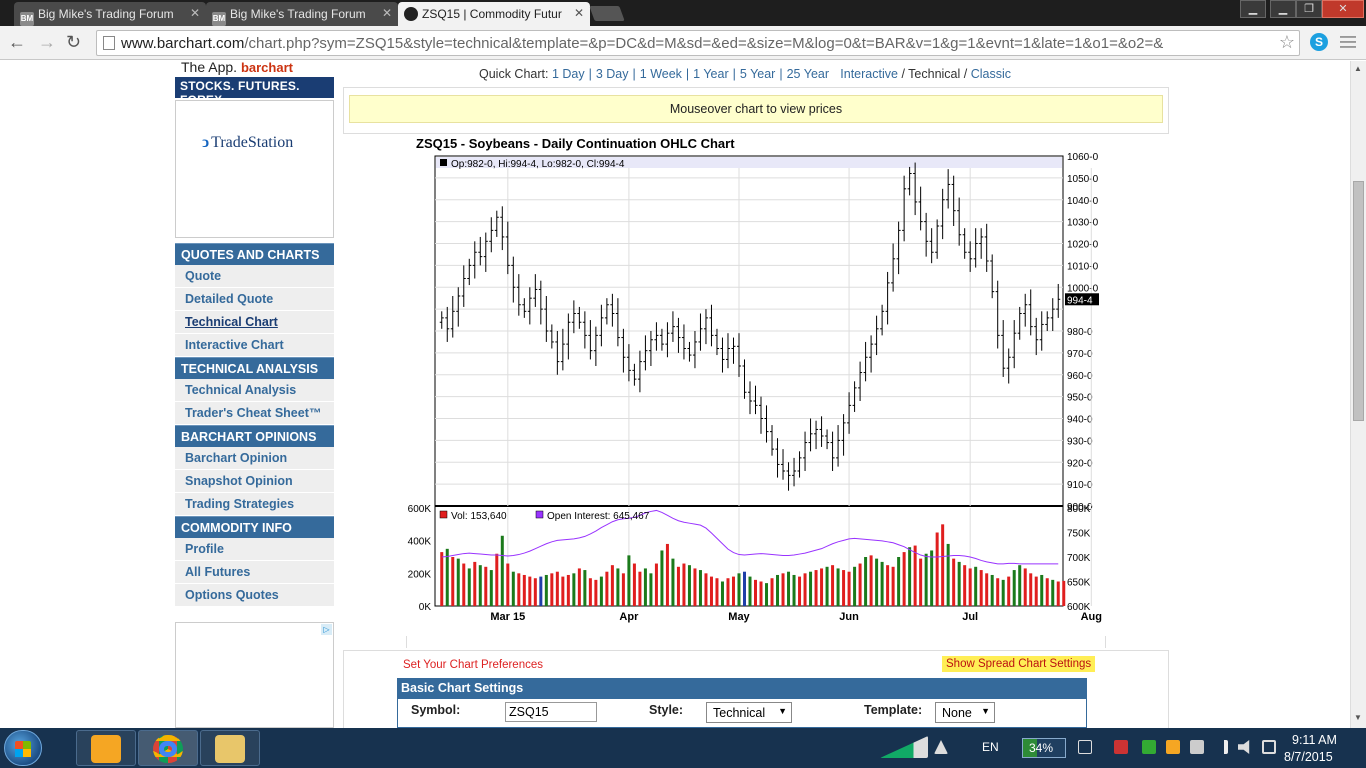  What do you see at coordinates (254, 504) in the screenshot?
I see `sidebar-item-trading-strategies: Trading Strategies` at bounding box center [254, 504].